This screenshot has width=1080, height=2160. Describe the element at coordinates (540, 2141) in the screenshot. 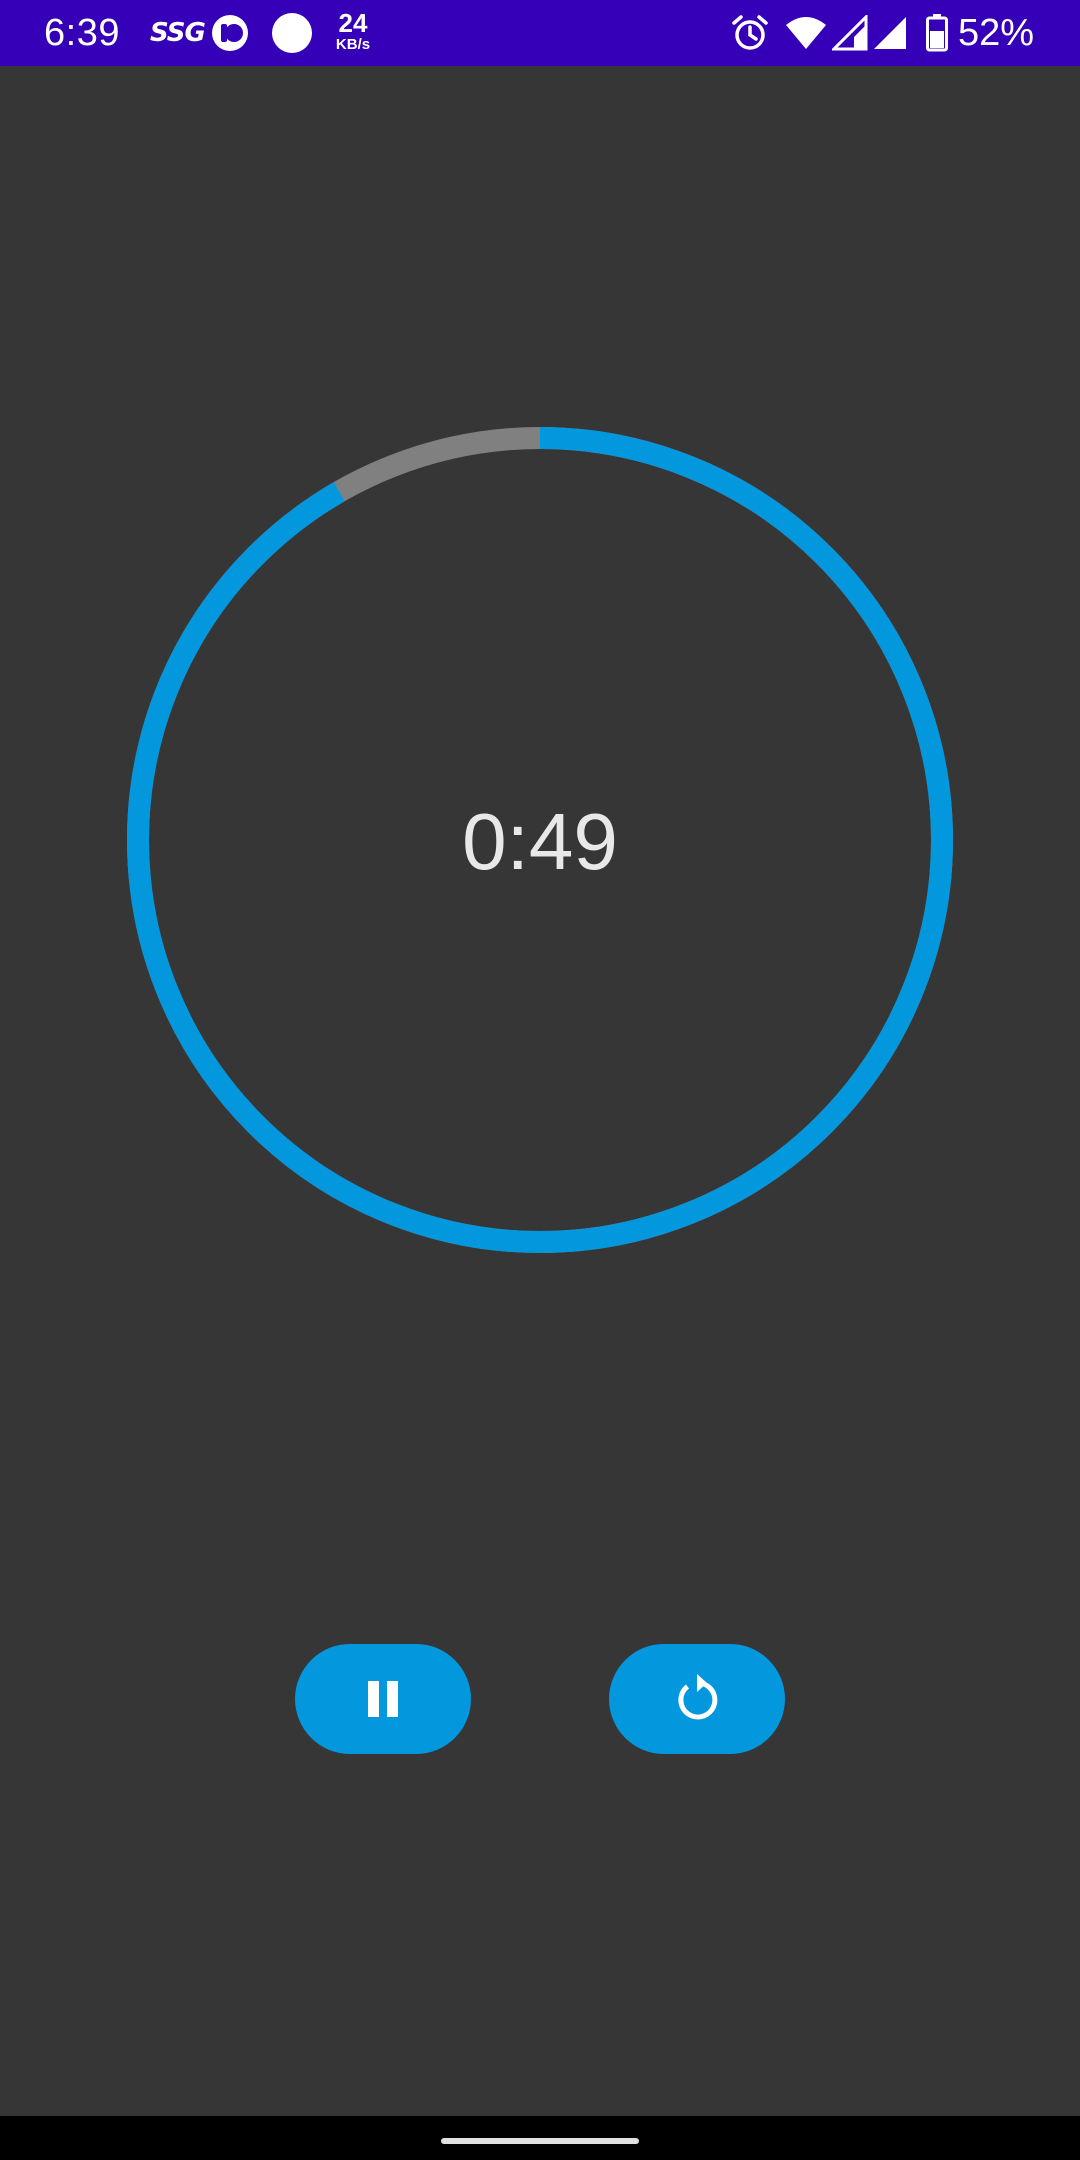

I see `home-gesture-handle` at that location.